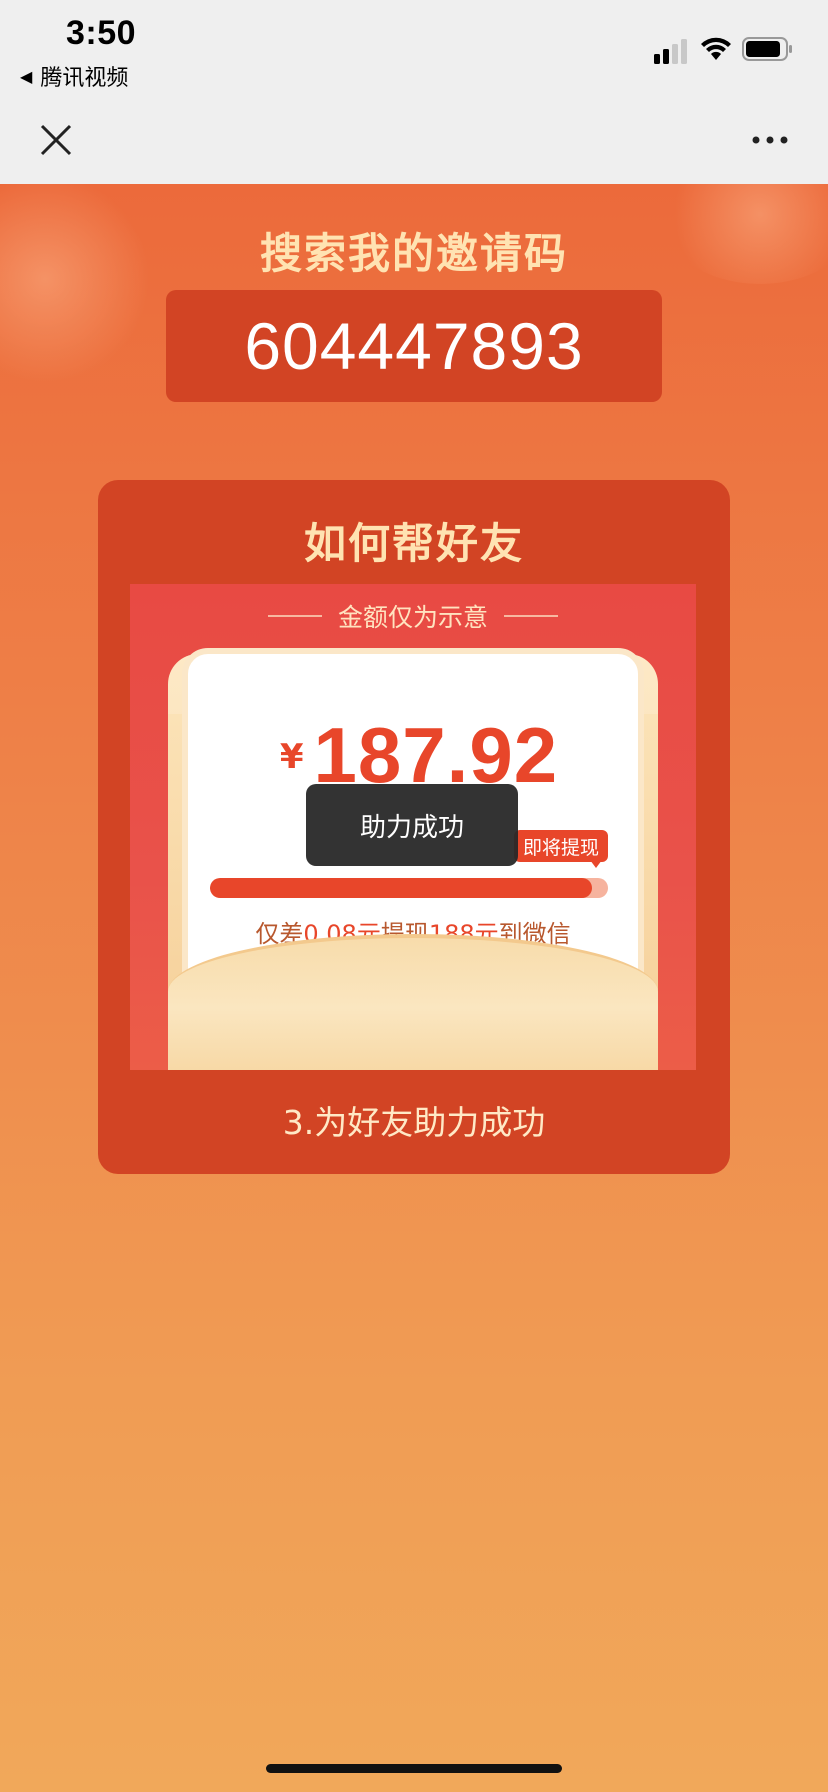 The width and height of the screenshot is (828, 1792). What do you see at coordinates (413, 1002) in the screenshot?
I see `envelope-front` at bounding box center [413, 1002].